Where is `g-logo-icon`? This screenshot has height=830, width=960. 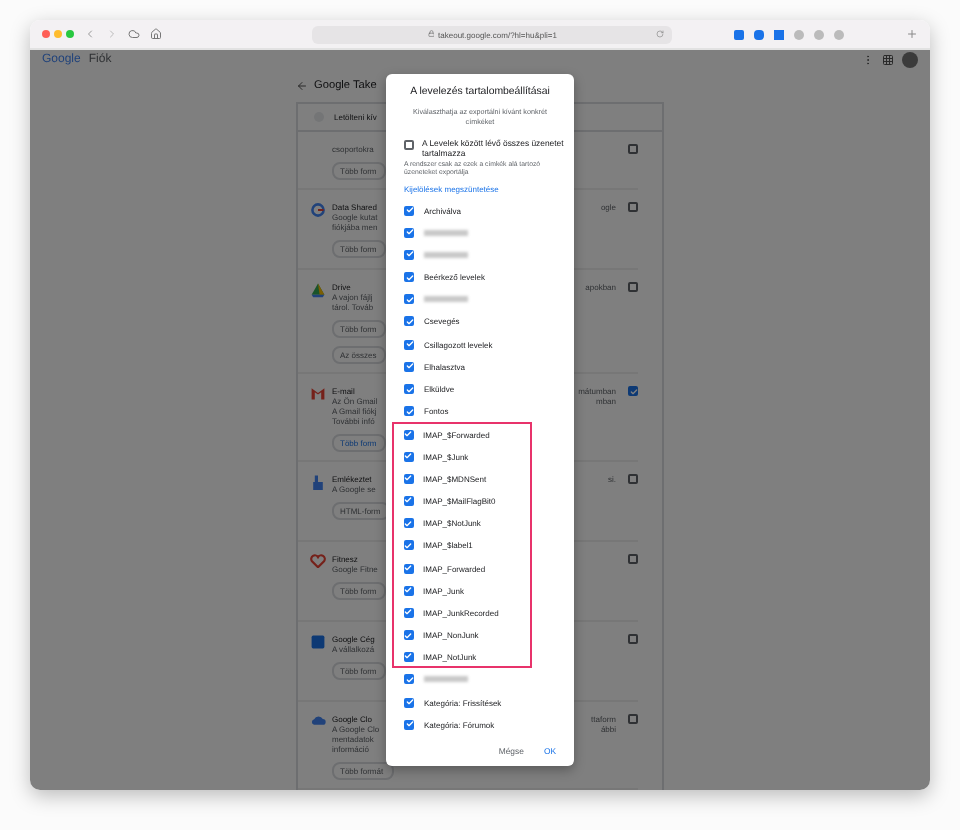
g-logo-icon is located at coordinates (318, 210).